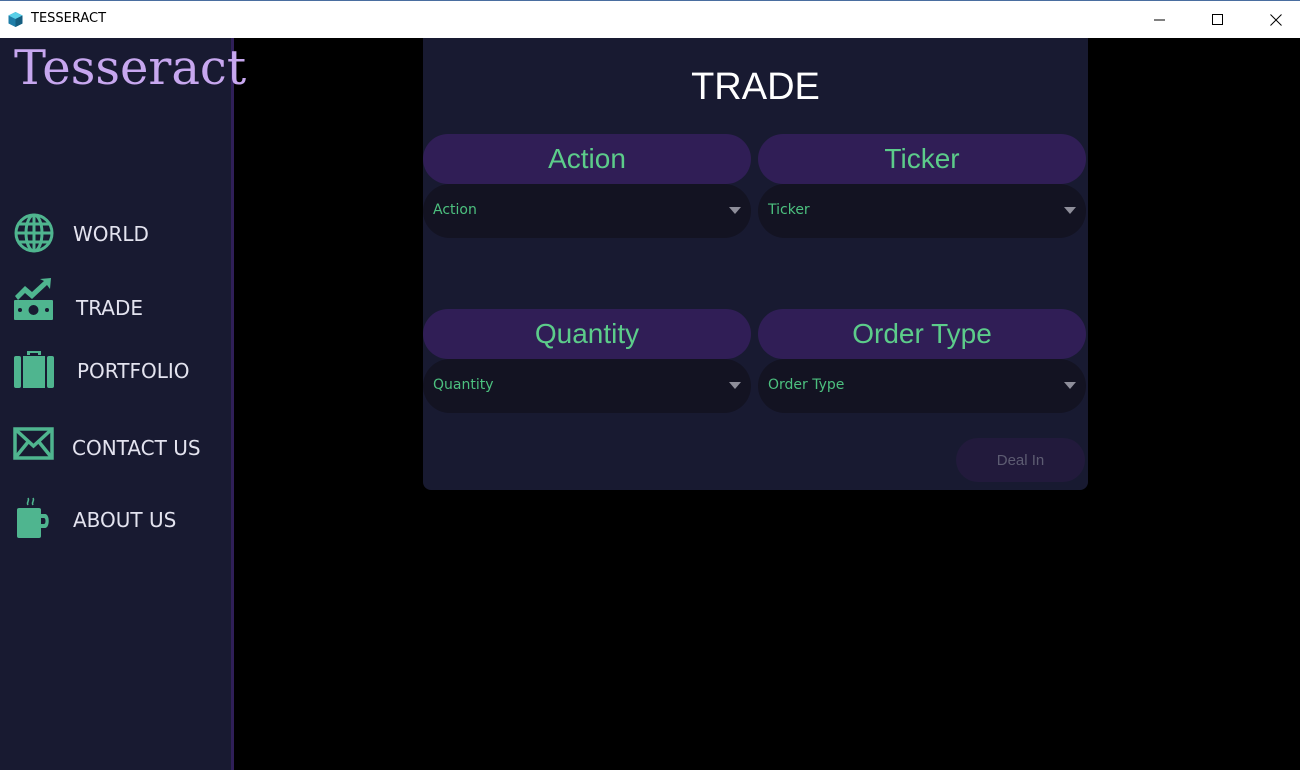 Image resolution: width=1300 pixels, height=770 pixels. I want to click on sidebar-item-about-us: ABOUT US, so click(115, 520).